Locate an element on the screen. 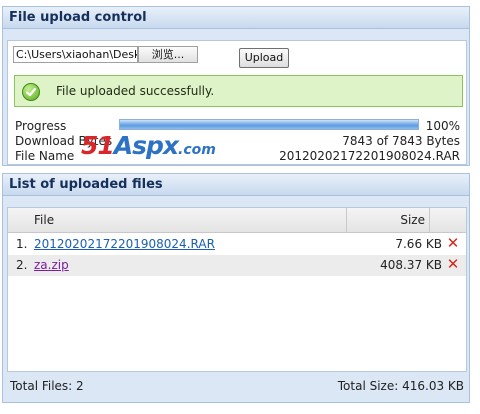 The image size is (480, 414). file-link: za.zip is located at coordinates (51, 265).